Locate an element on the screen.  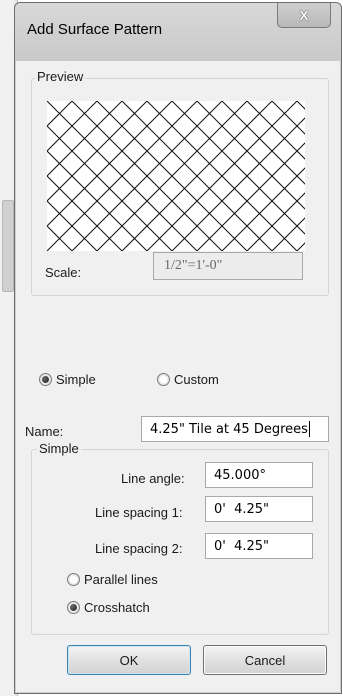
close-button: X is located at coordinates (304, 15).